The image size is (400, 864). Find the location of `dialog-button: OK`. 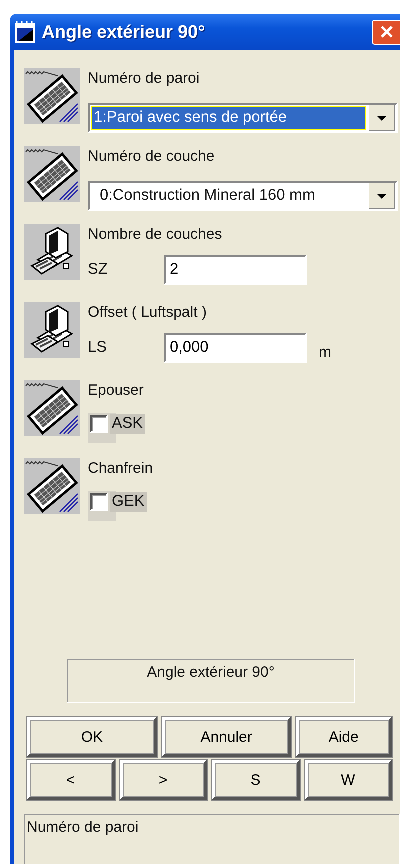

dialog-button: OK is located at coordinates (92, 737).